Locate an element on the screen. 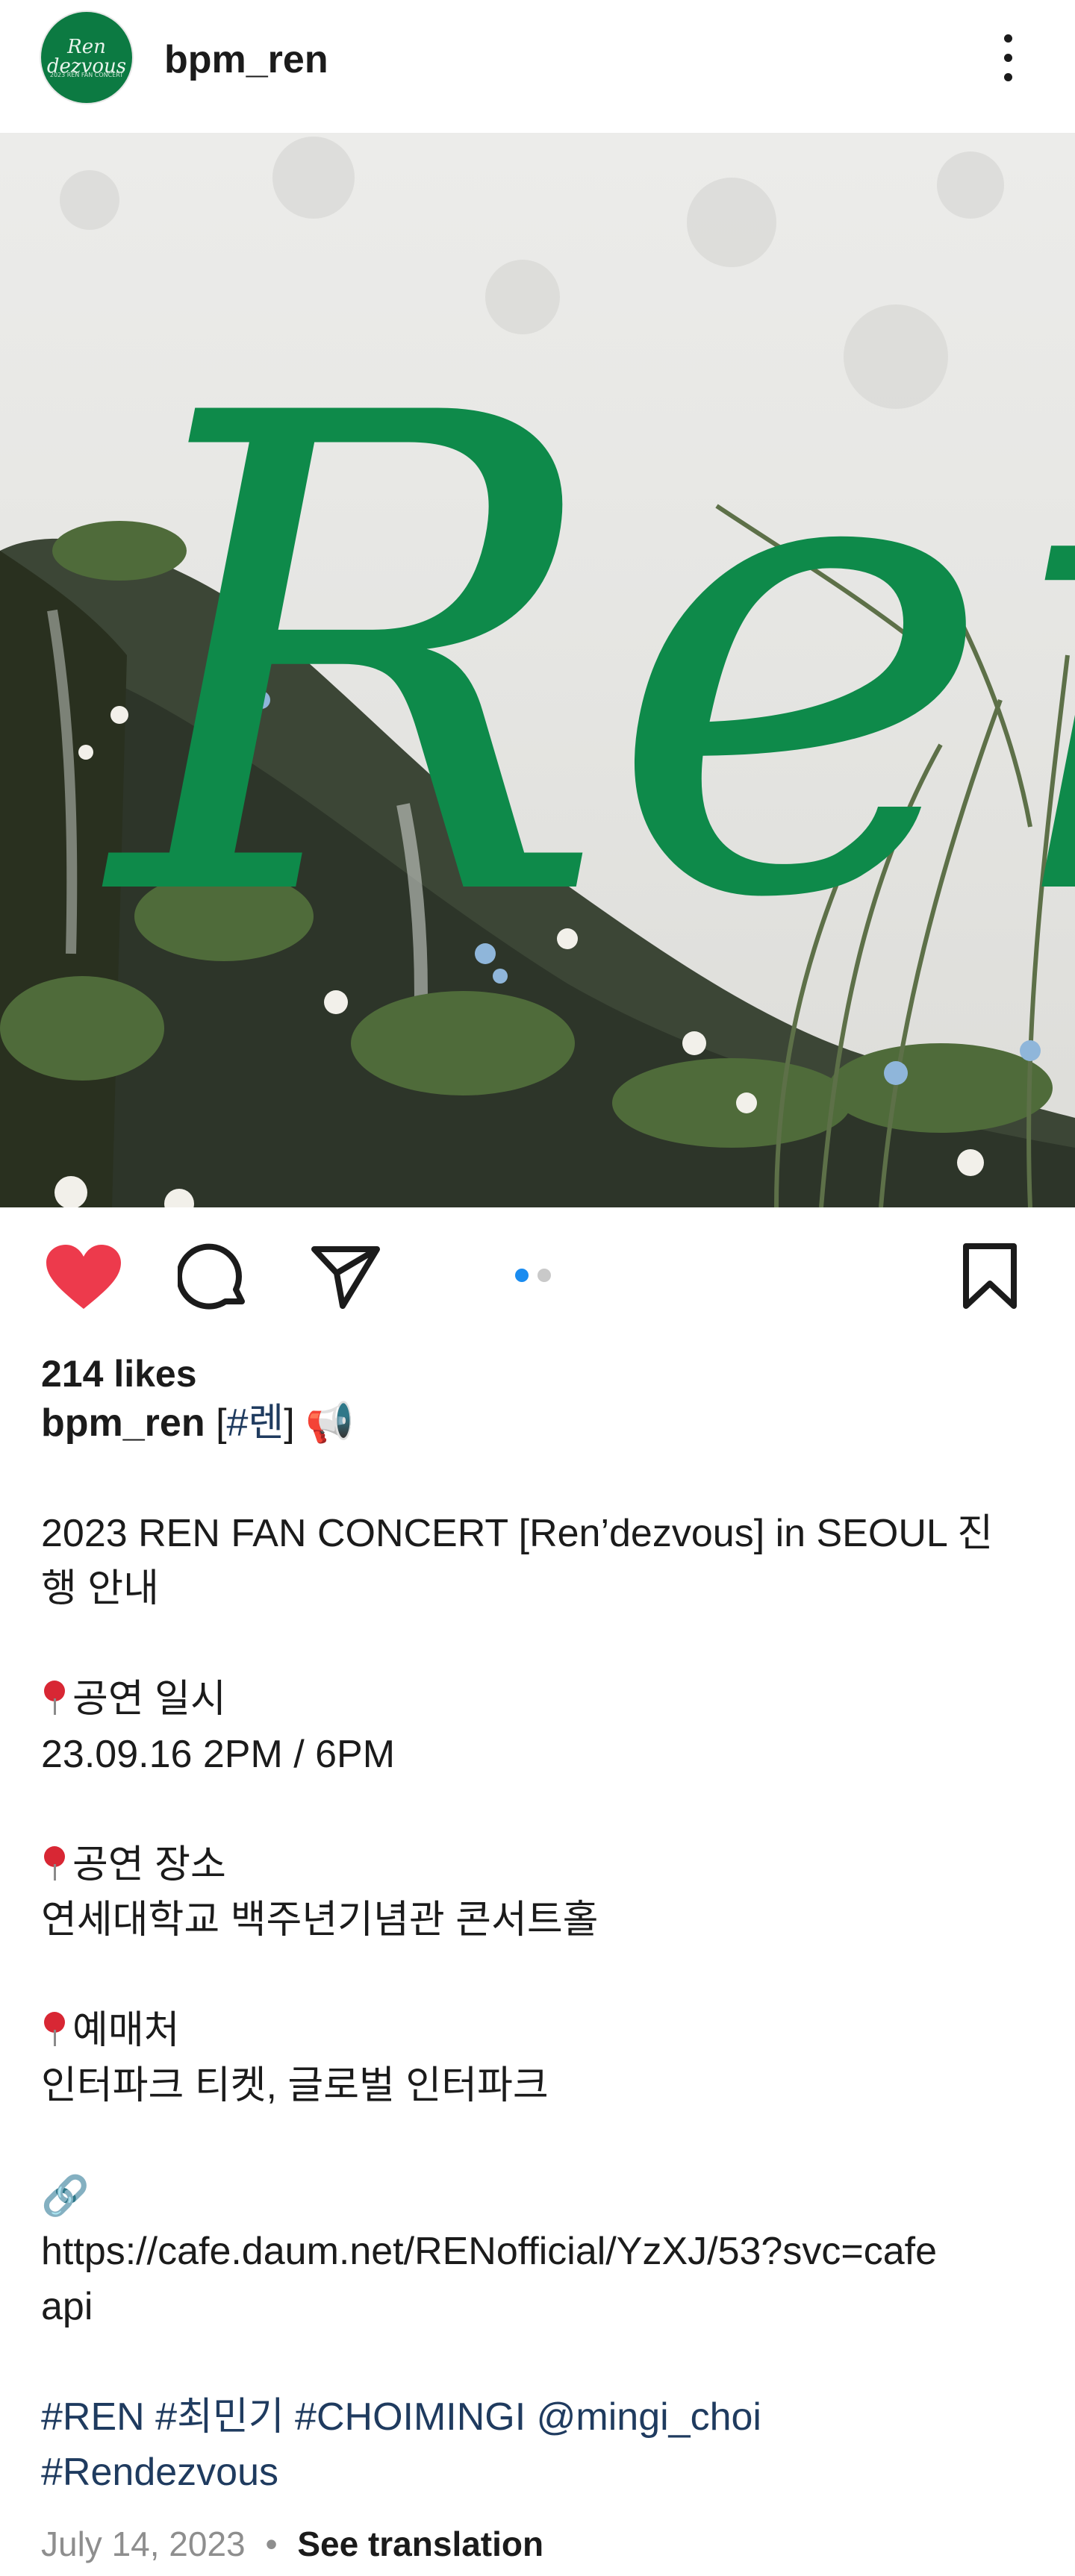 The height and width of the screenshot is (2576, 1075). ticket-heading: 예매처 is located at coordinates (541, 2030).